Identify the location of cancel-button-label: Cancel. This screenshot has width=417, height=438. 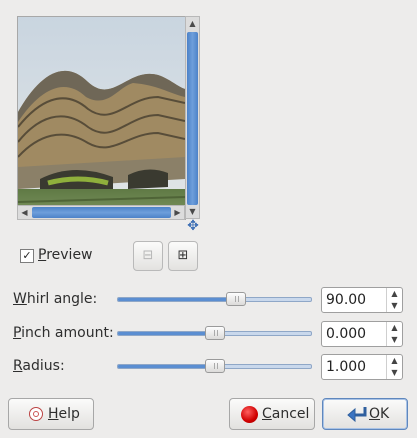
(286, 414).